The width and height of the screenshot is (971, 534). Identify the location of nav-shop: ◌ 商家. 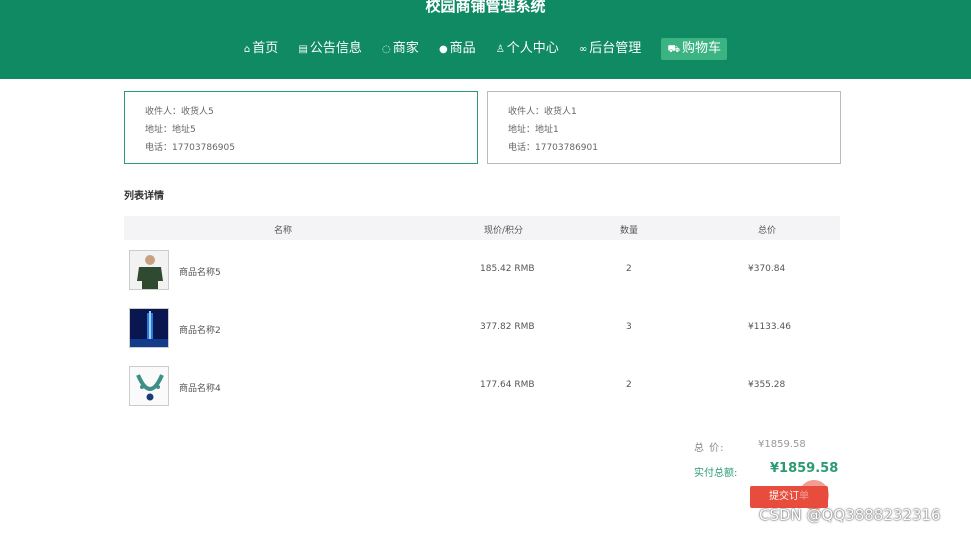
(400, 49).